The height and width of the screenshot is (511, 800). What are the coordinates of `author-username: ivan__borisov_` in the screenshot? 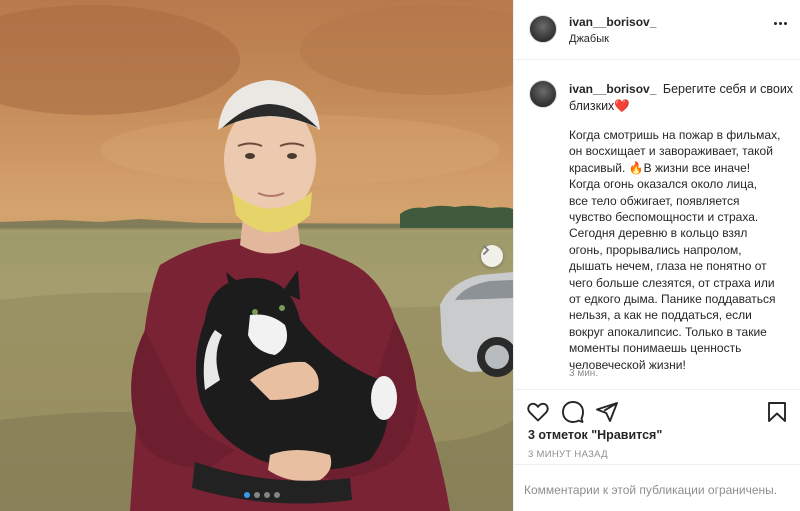 It's located at (612, 22).